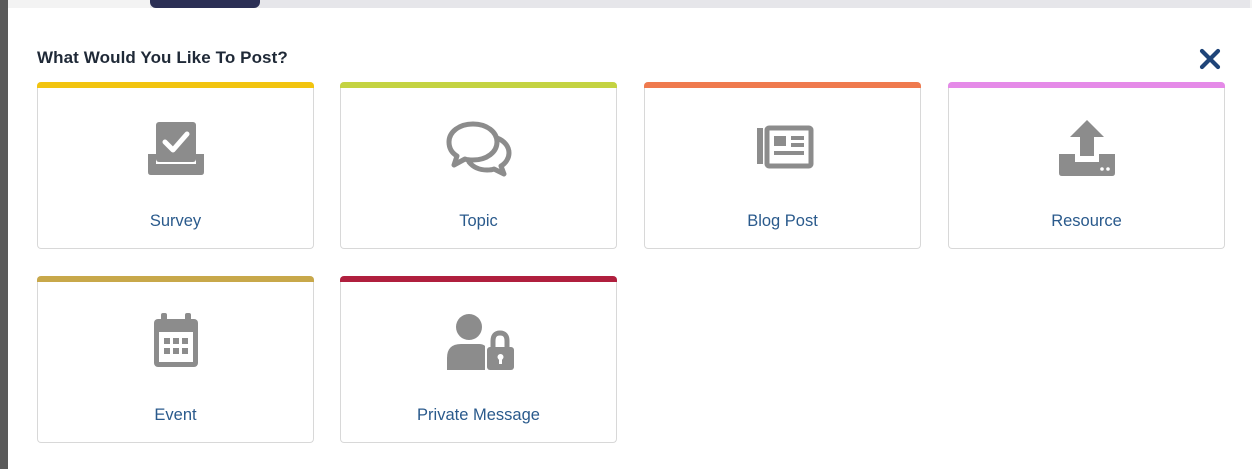 Image resolution: width=1252 pixels, height=469 pixels. I want to click on card-label: Survey, so click(175, 221).